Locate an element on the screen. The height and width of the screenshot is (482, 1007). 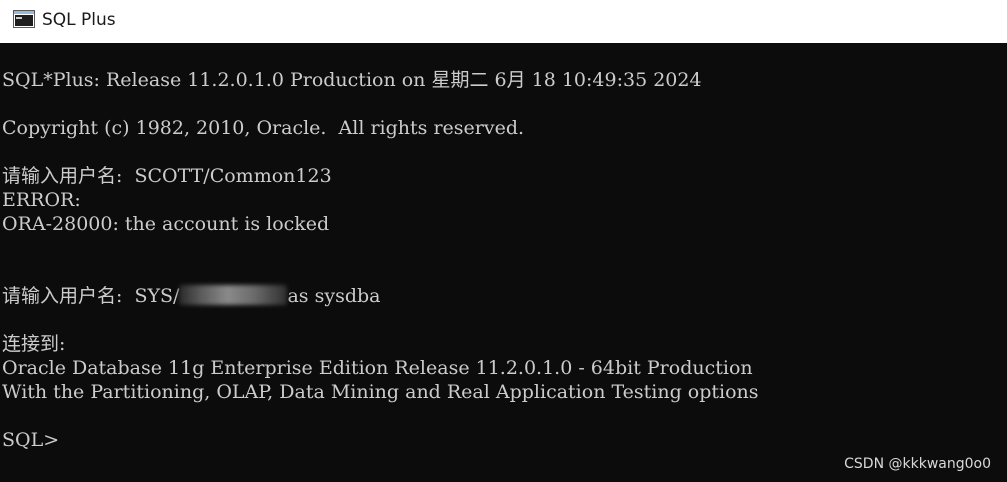
console-line-sys-login: 请输入用户名: SYS/as sysdba is located at coordinates (191, 296).